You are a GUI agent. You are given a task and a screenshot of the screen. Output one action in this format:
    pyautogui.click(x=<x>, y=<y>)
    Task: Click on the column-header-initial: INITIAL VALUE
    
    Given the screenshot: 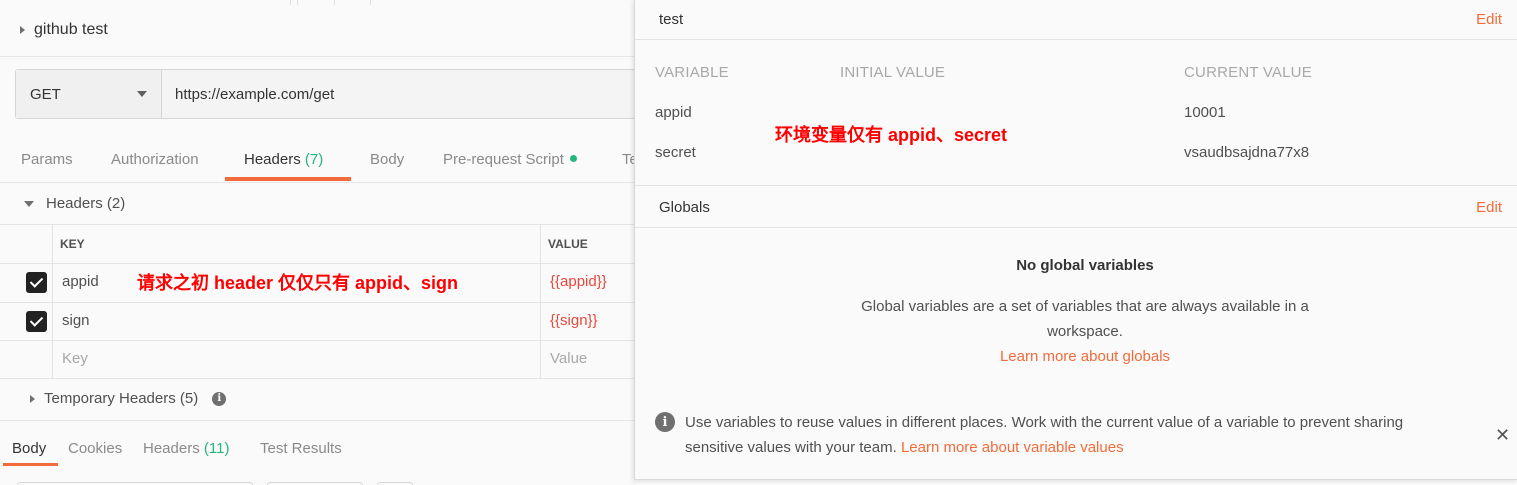 What is the action you would take?
    pyautogui.click(x=893, y=72)
    